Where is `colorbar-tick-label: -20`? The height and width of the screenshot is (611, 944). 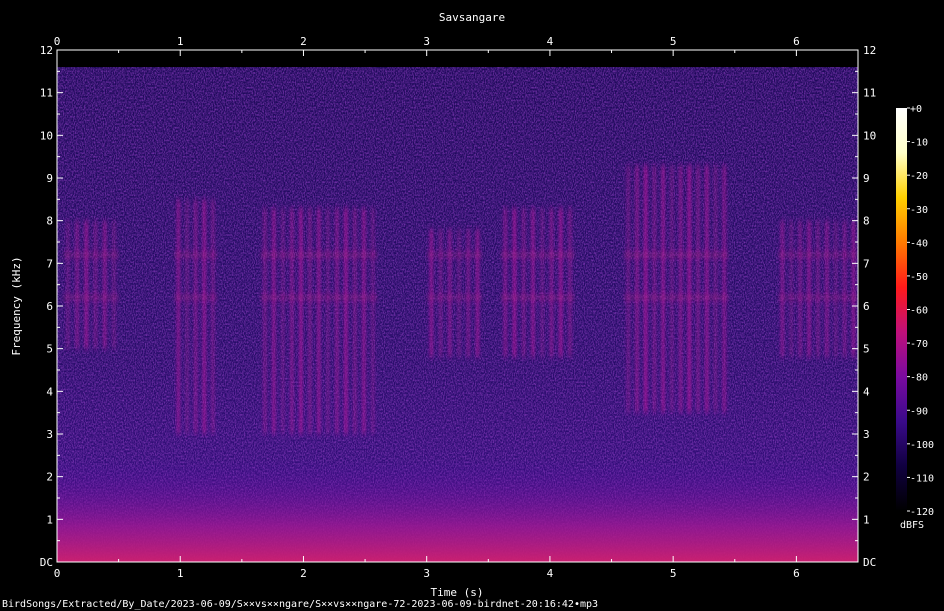
colorbar-tick-label: -20 is located at coordinates (919, 176).